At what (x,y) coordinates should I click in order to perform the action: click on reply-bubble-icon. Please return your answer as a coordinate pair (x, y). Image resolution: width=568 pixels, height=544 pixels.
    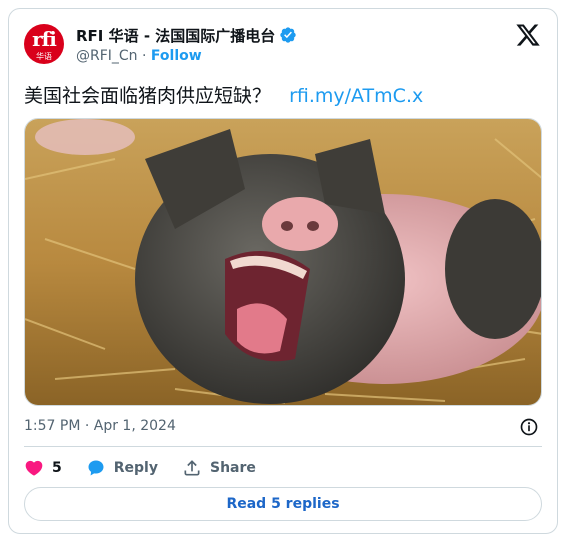
    Looking at the image, I should click on (96, 468).